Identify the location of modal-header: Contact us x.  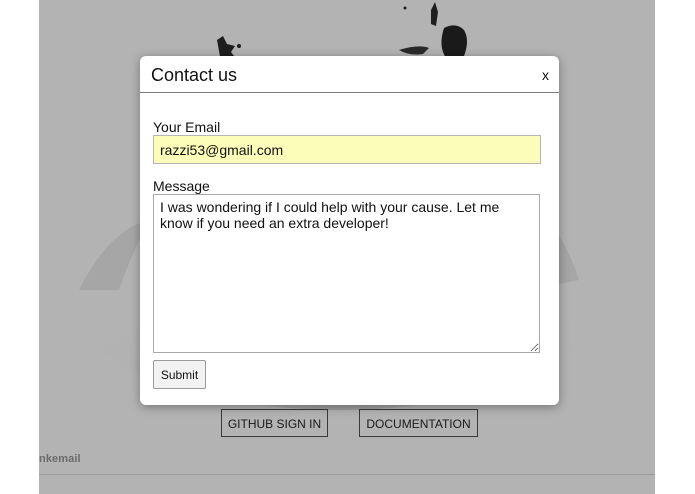
(349, 74).